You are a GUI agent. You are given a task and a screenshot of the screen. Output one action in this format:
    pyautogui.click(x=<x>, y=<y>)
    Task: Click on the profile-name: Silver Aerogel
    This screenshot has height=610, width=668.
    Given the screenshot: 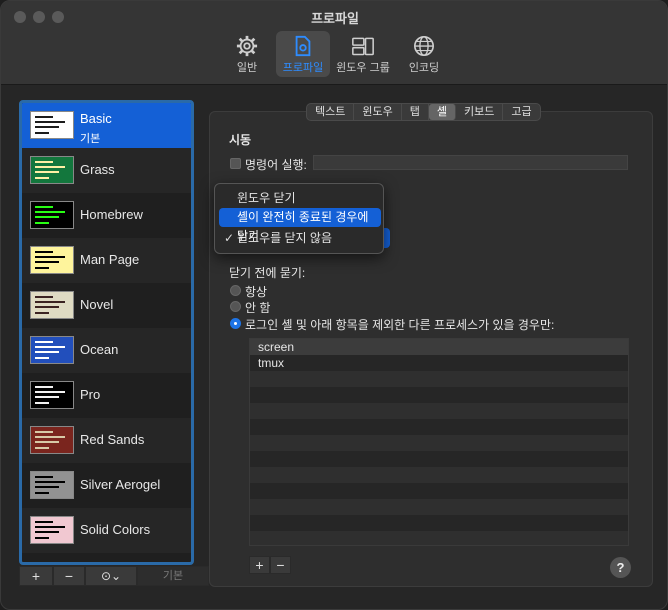 What is the action you would take?
    pyautogui.click(x=120, y=484)
    